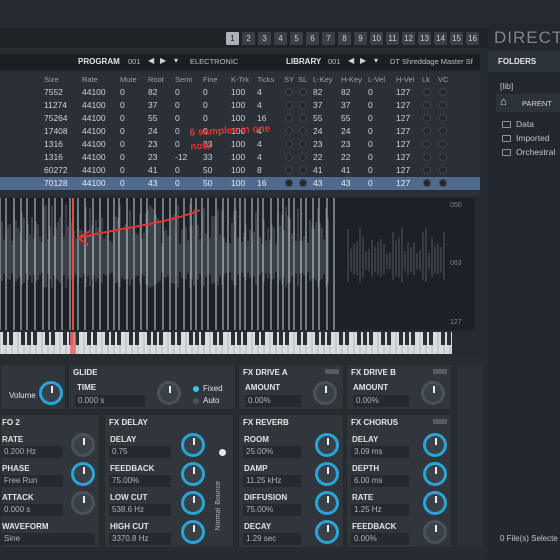  I want to click on table-cell: 23, so click(346, 144).